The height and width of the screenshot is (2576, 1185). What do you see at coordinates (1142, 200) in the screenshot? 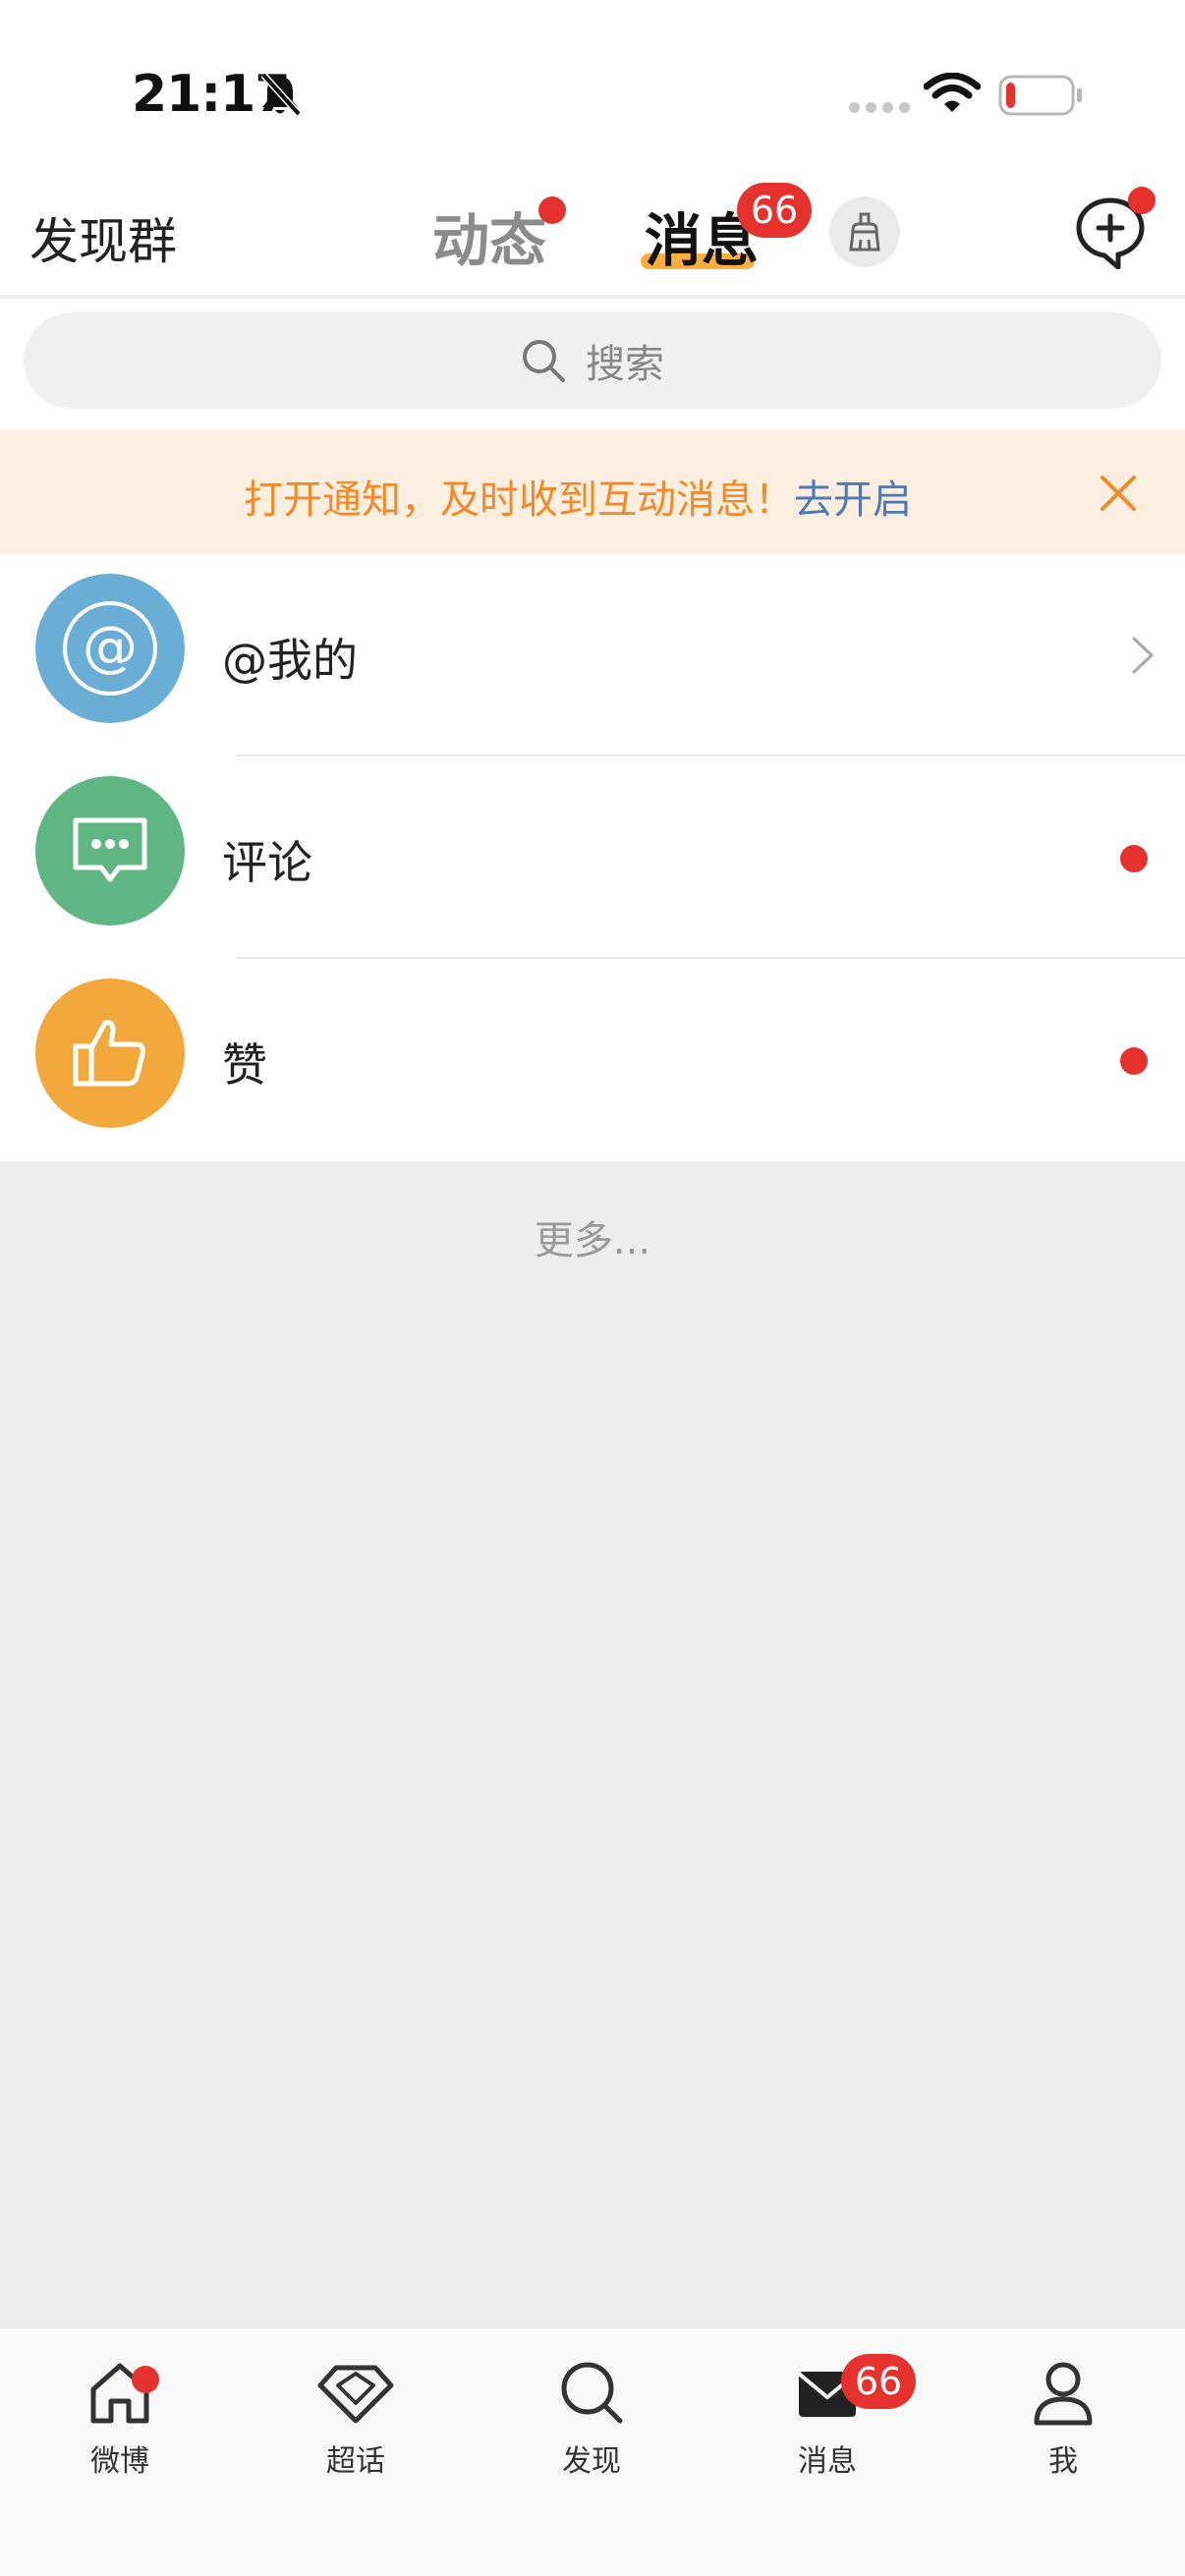
I see `compose-dot` at bounding box center [1142, 200].